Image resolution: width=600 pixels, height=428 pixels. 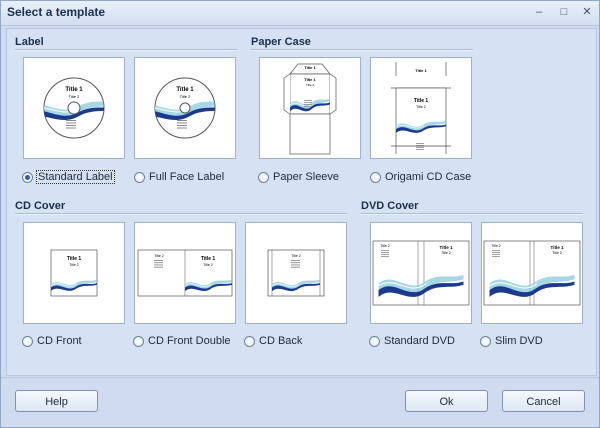 What do you see at coordinates (446, 401) in the screenshot?
I see `ok-button: Ok` at bounding box center [446, 401].